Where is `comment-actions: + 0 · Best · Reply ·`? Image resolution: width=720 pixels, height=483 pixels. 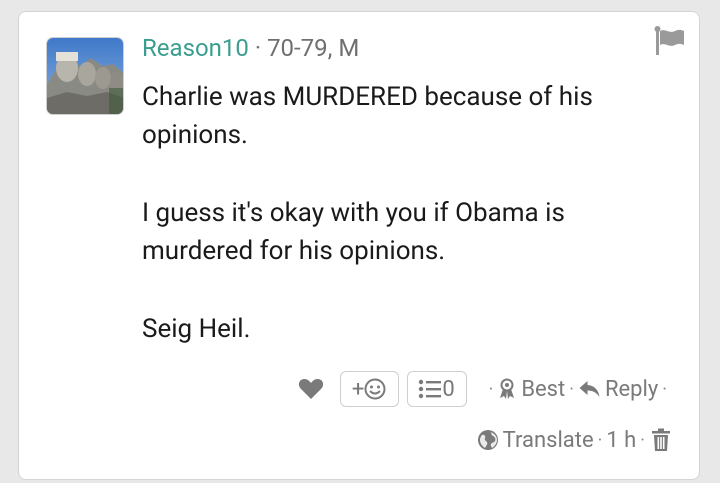 comment-actions: + 0 · Best · Reply · is located at coordinates (345, 389).